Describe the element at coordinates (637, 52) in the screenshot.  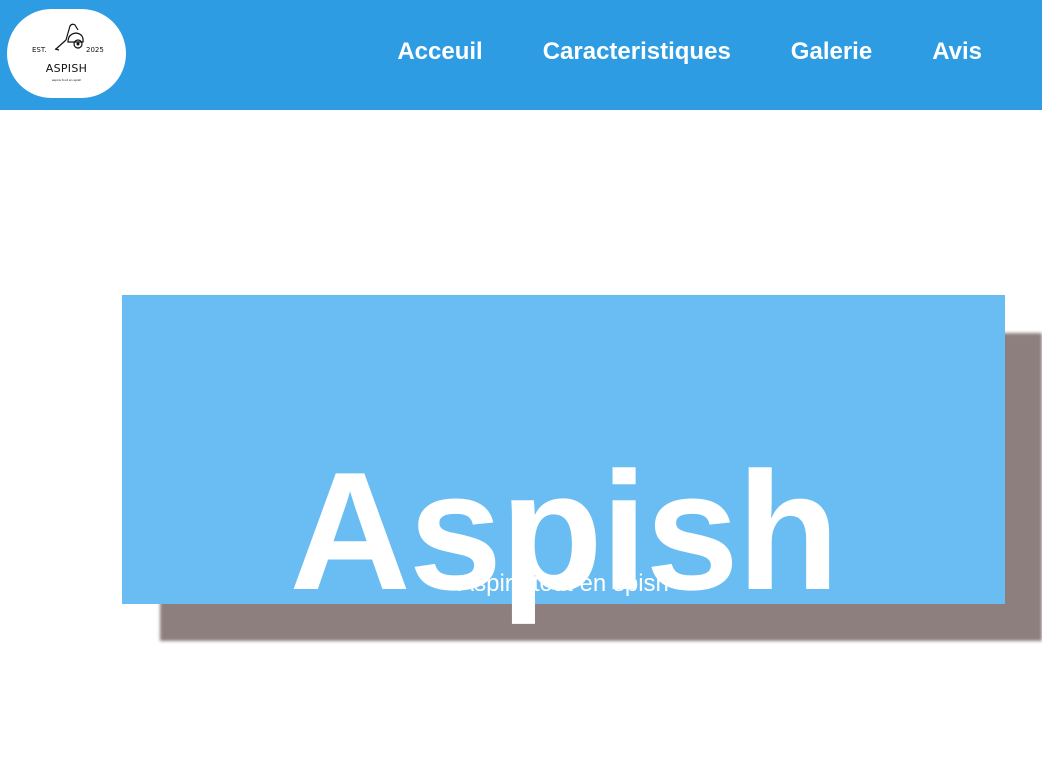
I see `nav-link-caracteristiques: Caracteristiques` at that location.